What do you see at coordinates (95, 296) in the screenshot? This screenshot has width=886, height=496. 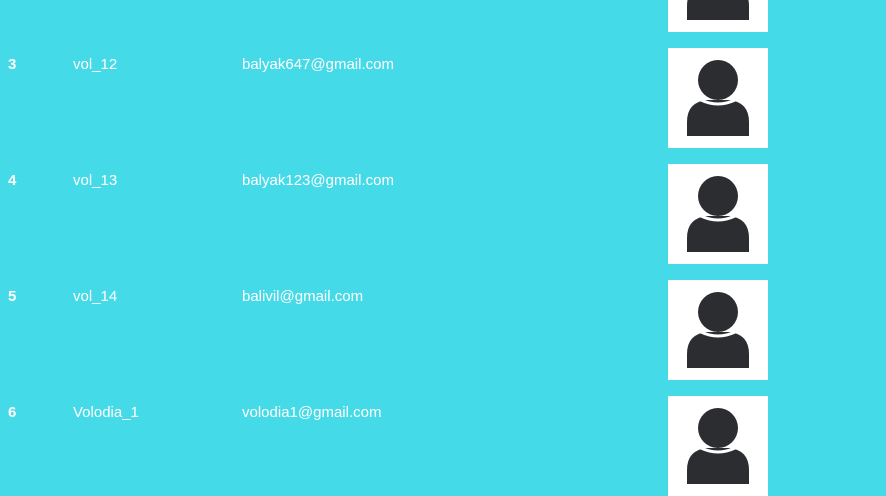 I see `username: vol_14` at bounding box center [95, 296].